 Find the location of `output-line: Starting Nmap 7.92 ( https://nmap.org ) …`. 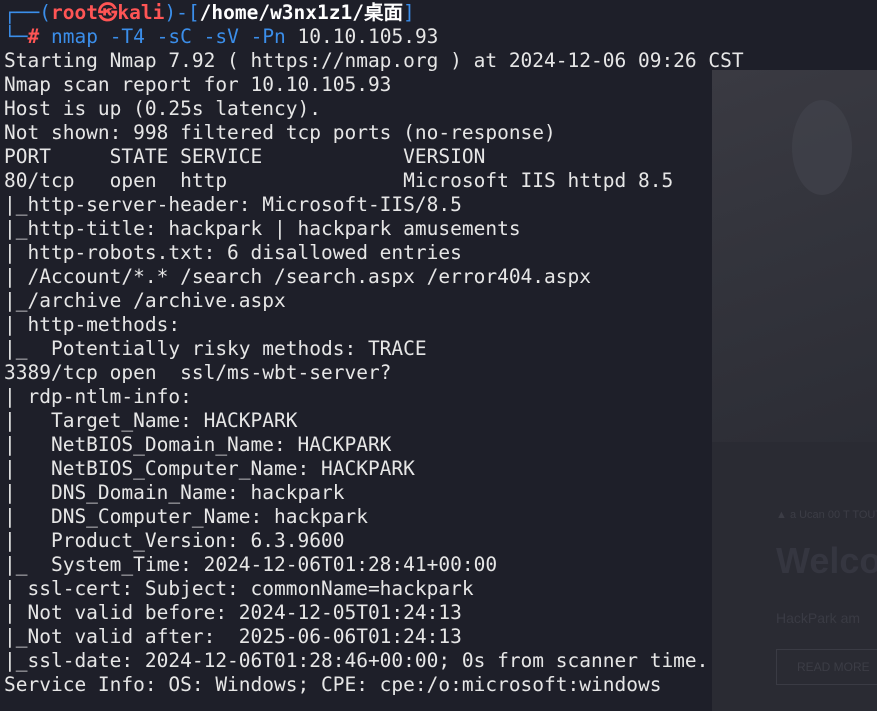

output-line: Starting Nmap 7.92 ( https://nmap.org ) … is located at coordinates (374, 60).